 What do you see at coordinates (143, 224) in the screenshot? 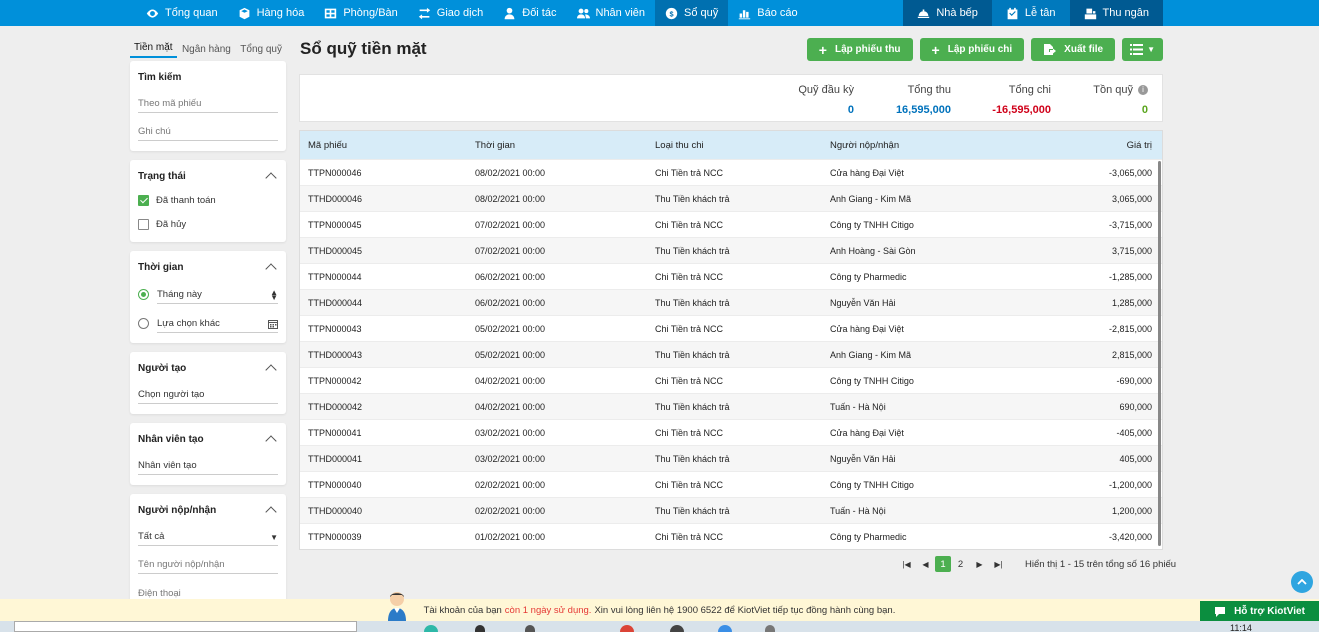
I see `checkbox-unchecked` at bounding box center [143, 224].